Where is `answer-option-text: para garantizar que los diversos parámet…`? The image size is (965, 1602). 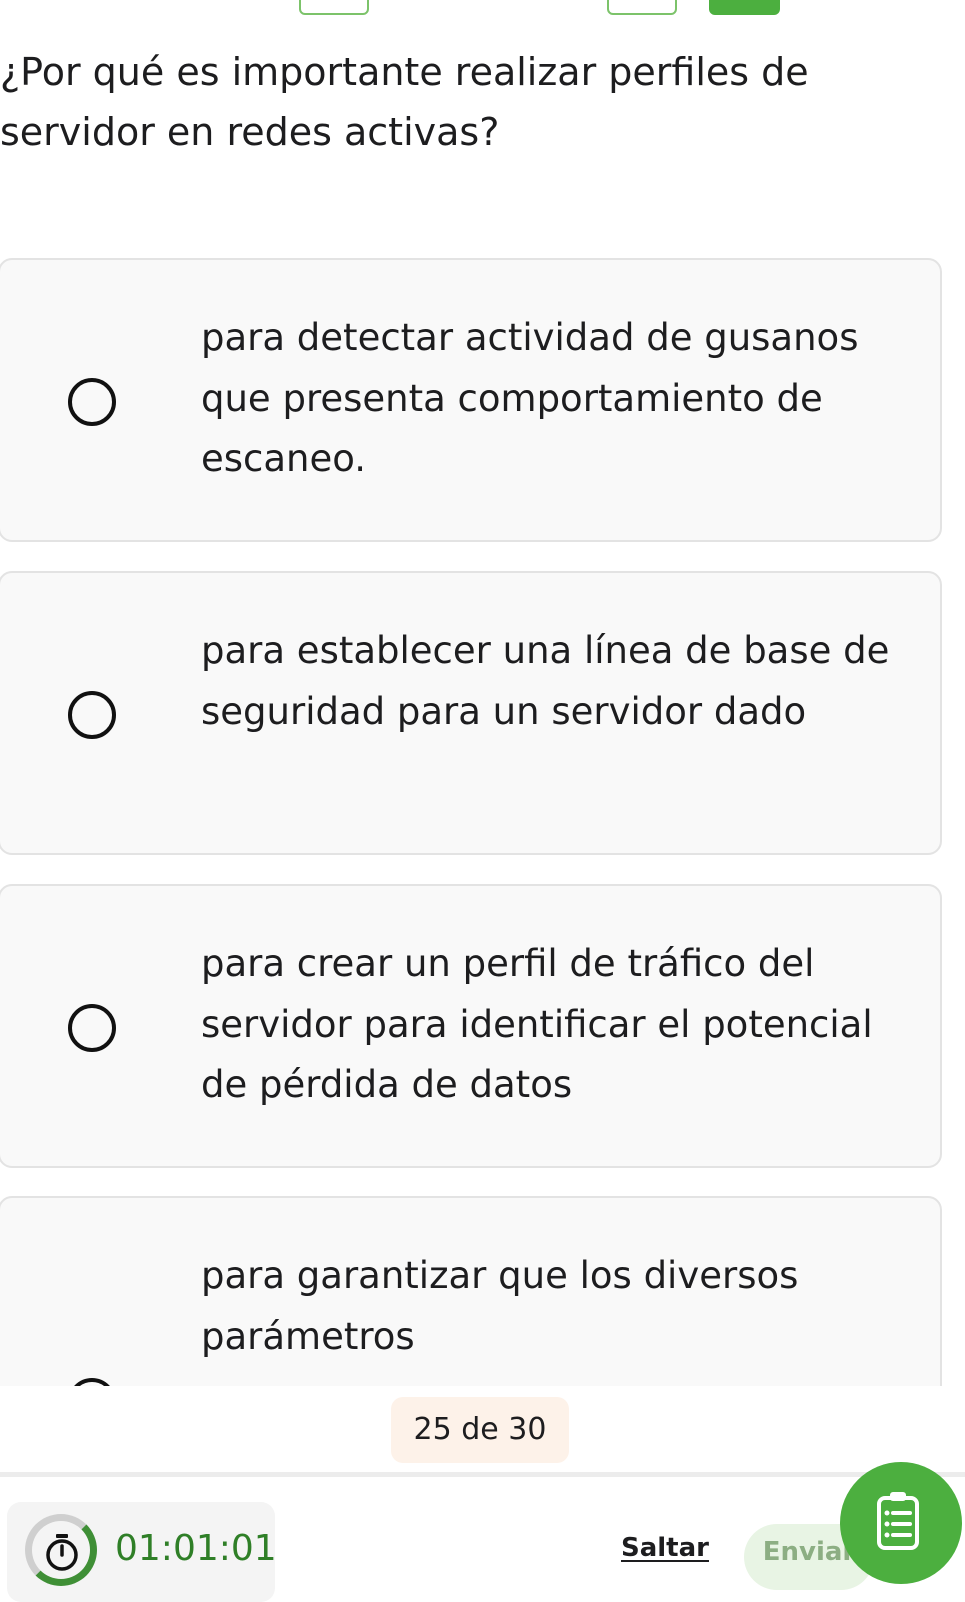
answer-option-text: para garantizar que los diversos parámet… is located at coordinates (500, 1306).